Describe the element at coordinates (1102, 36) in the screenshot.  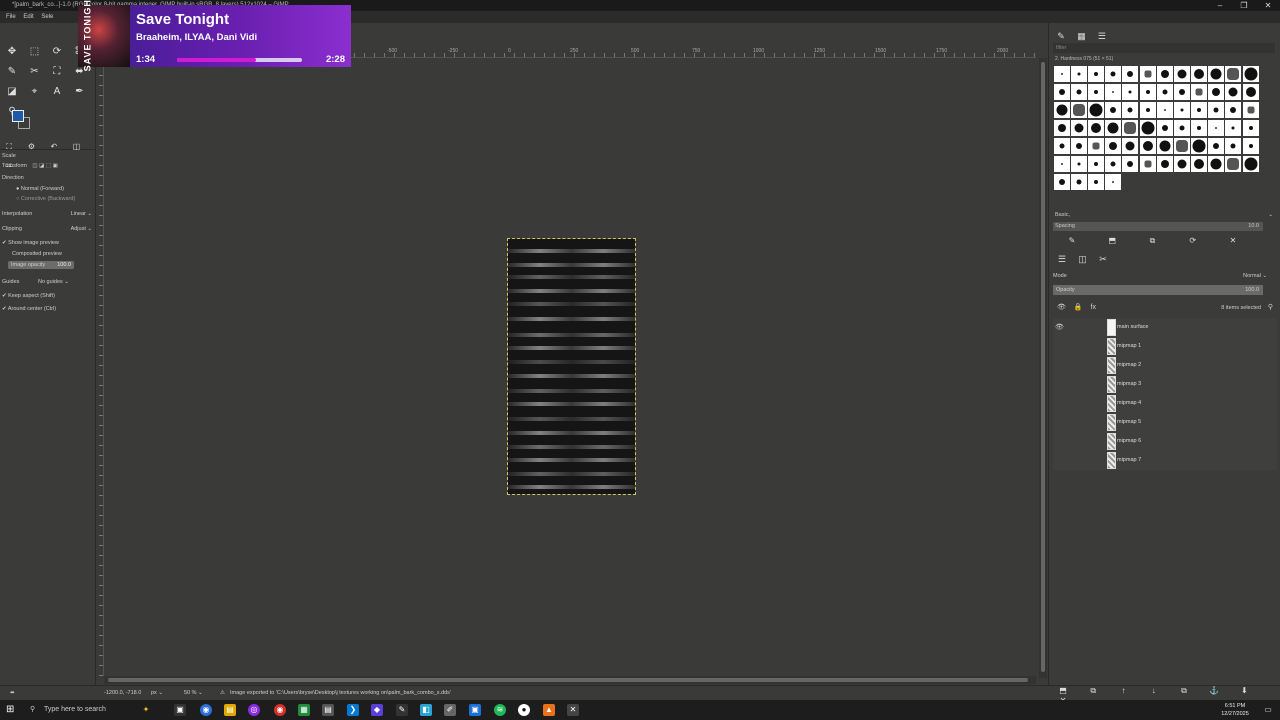
I see `fonts-tab-icon: ☰` at that location.